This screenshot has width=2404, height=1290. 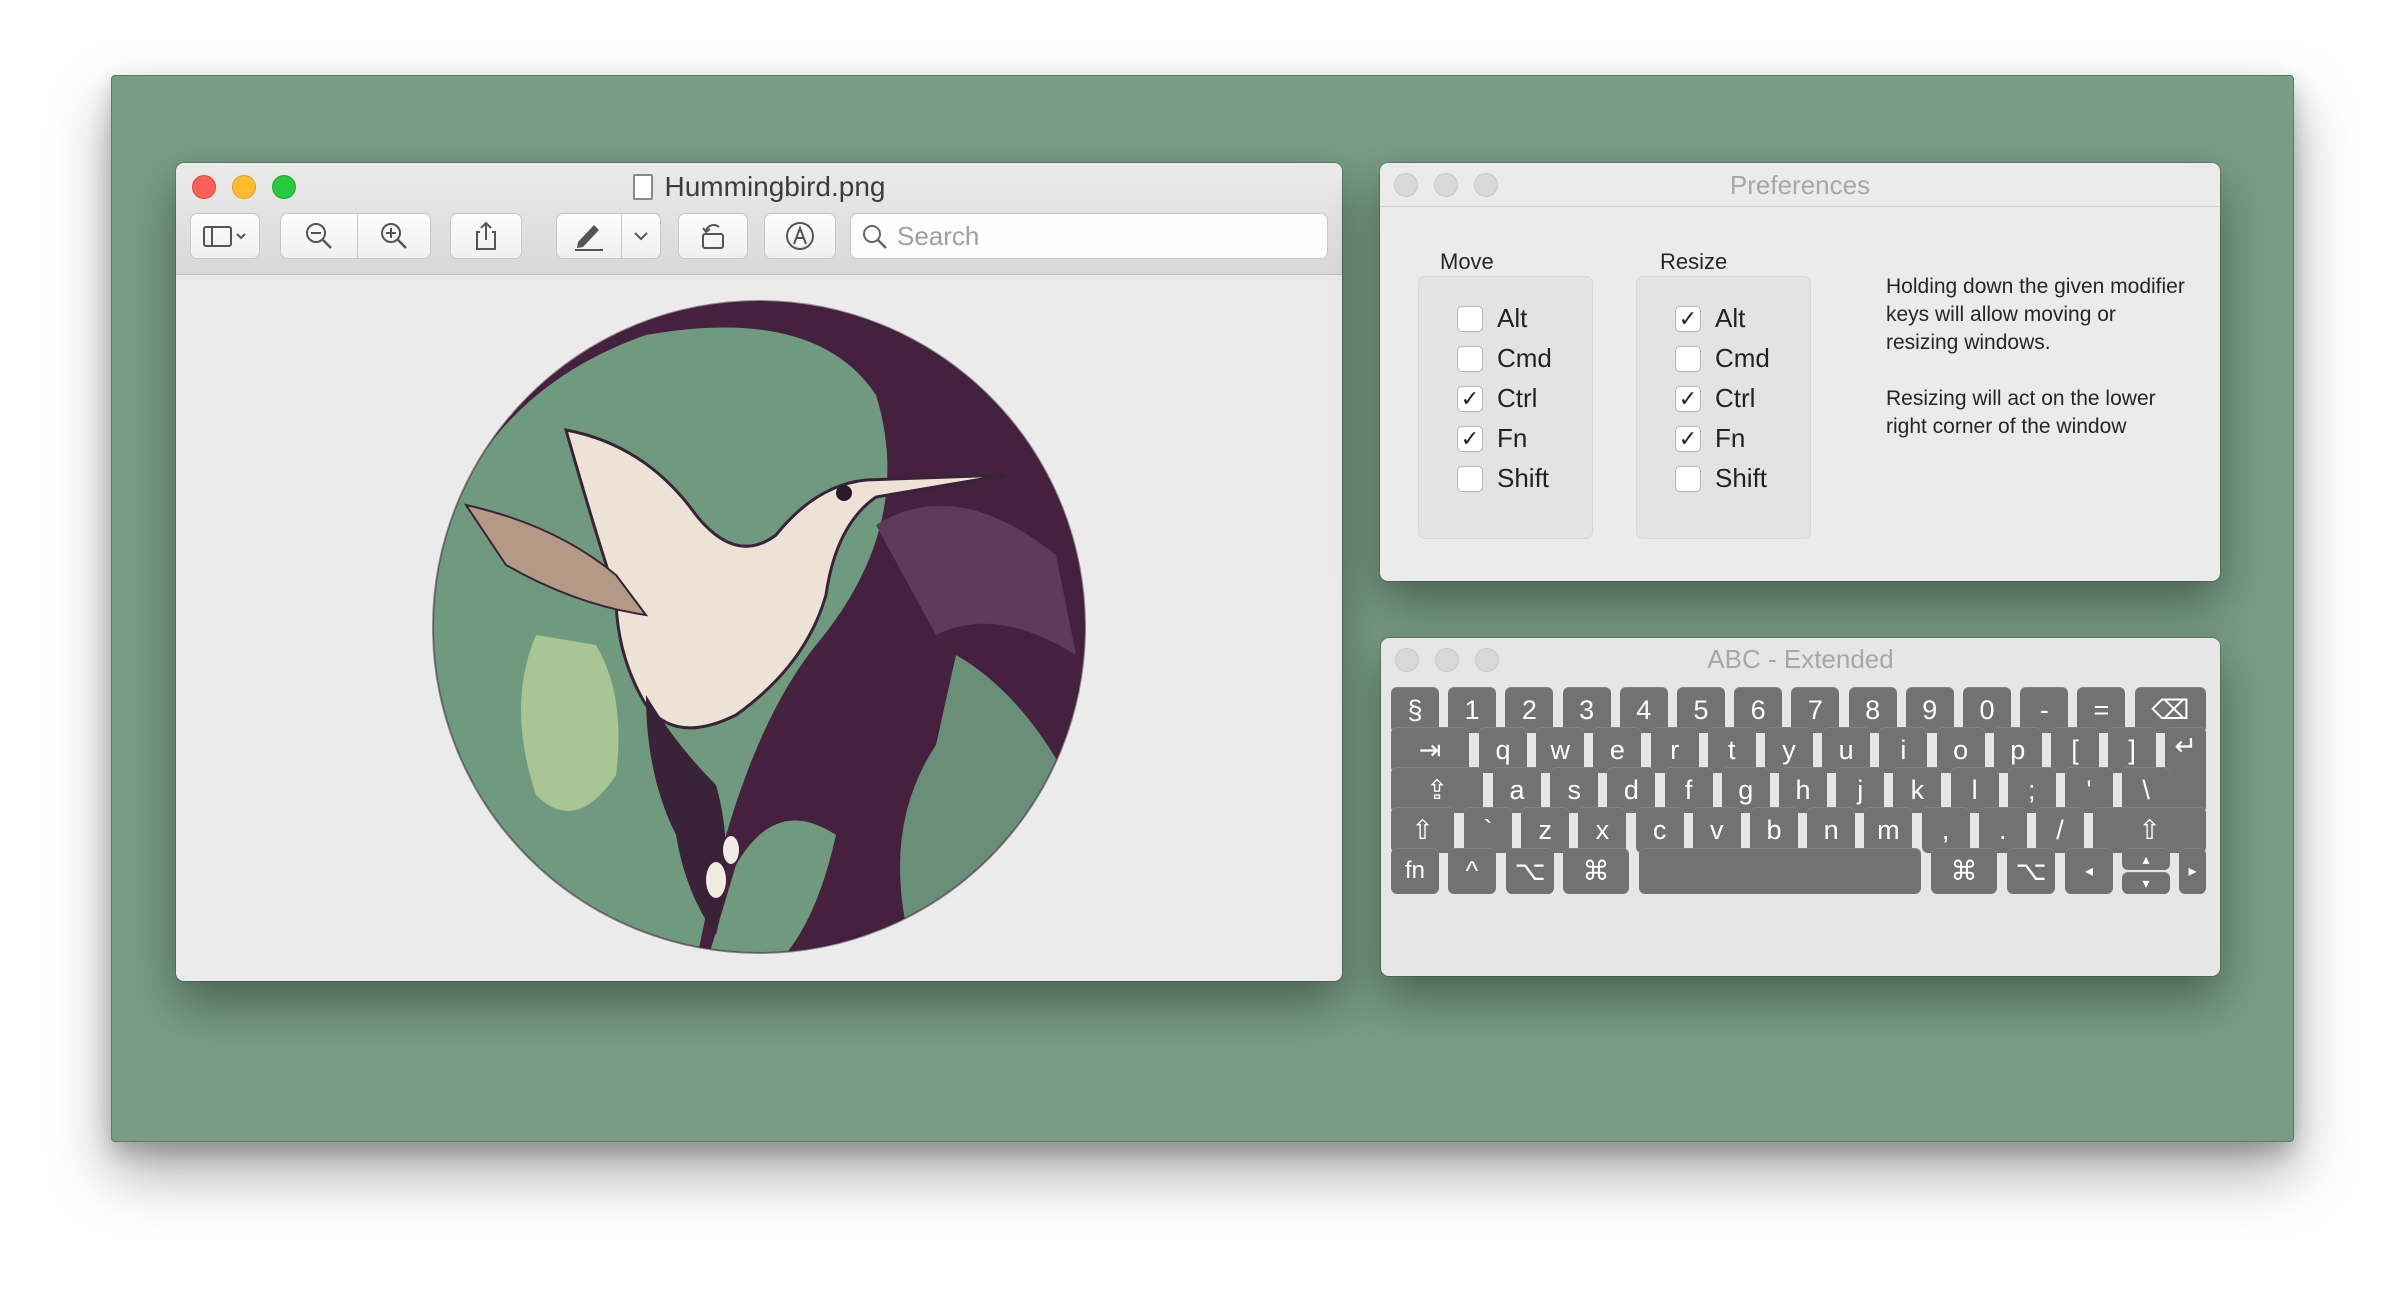 I want to click on key-row4-1: `, so click(x=1488, y=830).